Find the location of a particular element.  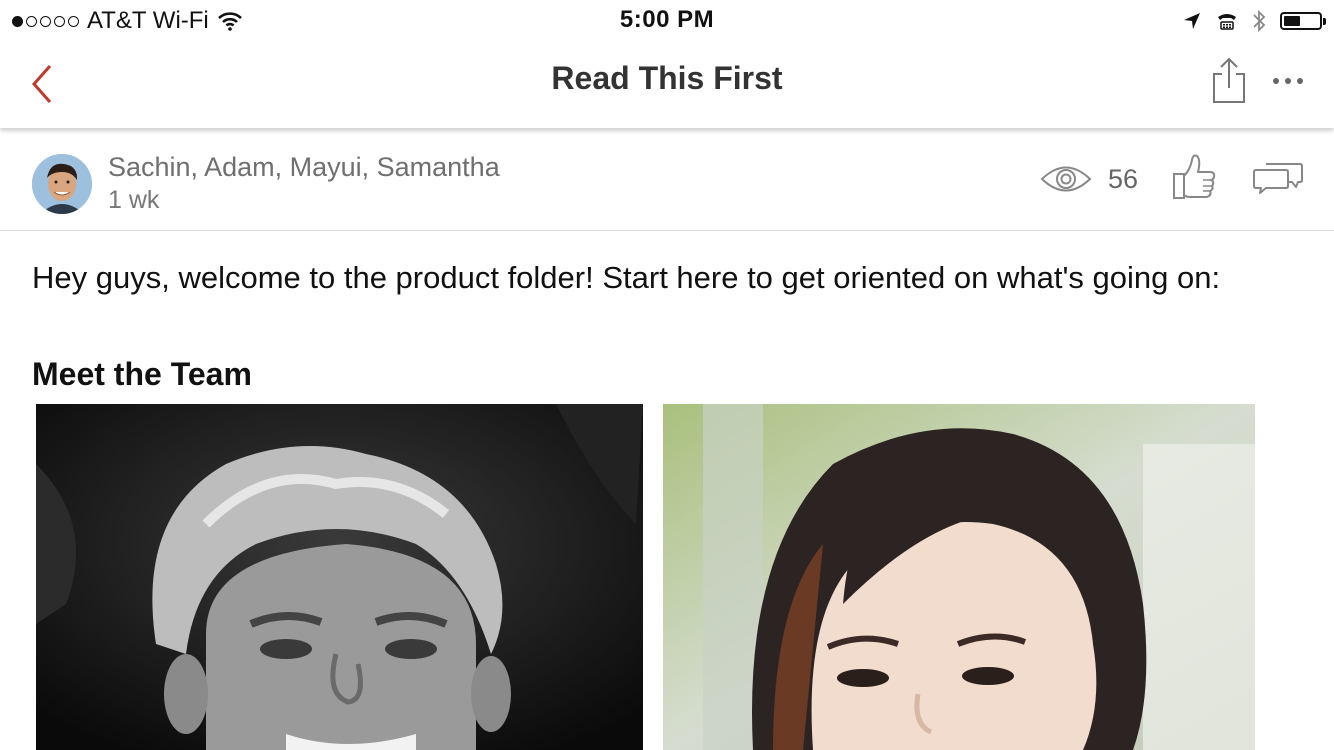

post-time: 1 wk is located at coordinates (134, 200).